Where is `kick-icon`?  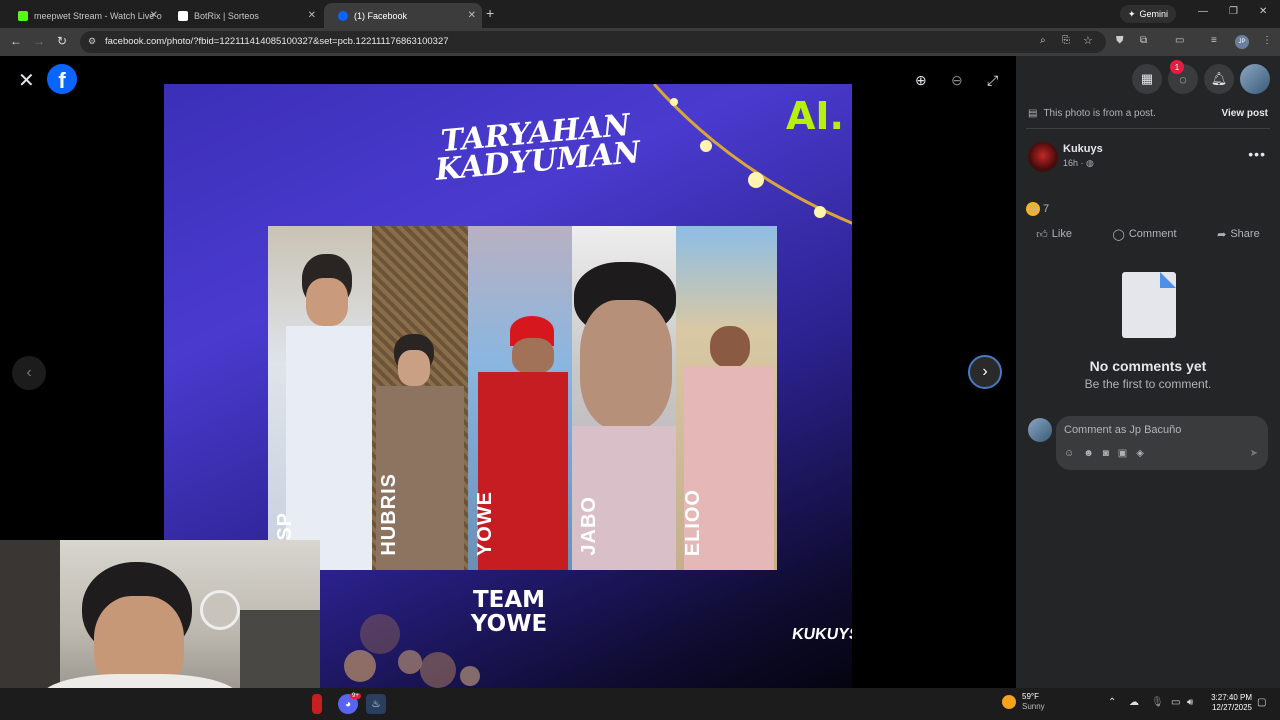 kick-icon is located at coordinates (23, 15).